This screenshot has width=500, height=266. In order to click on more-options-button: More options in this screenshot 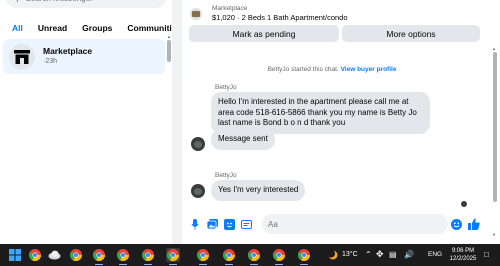, I will do `click(411, 33)`.